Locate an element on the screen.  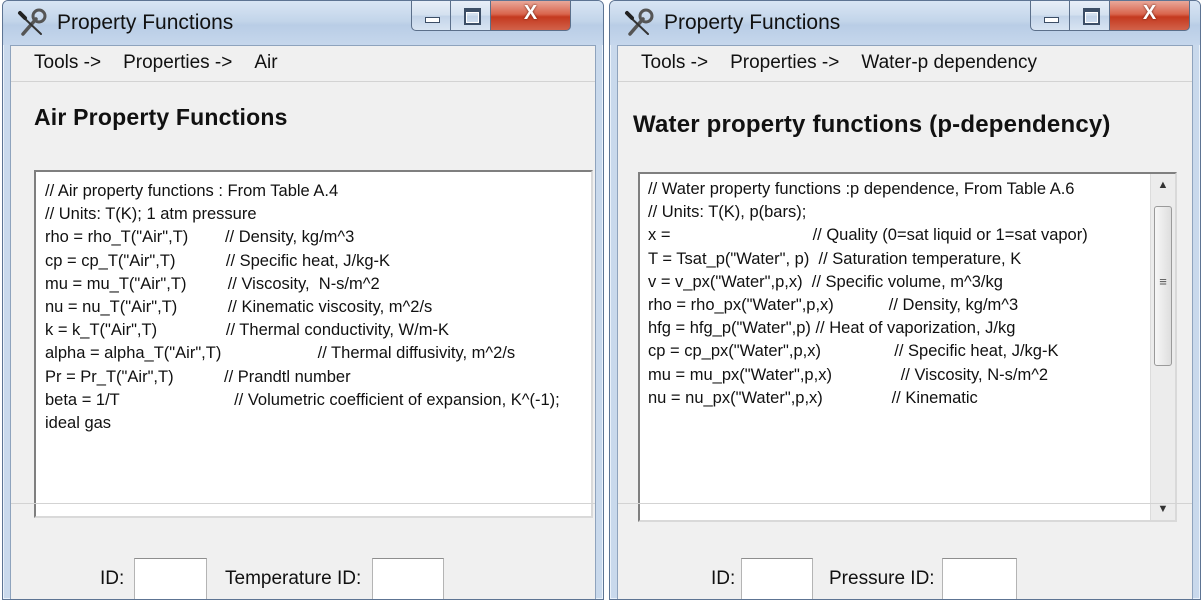
pressure-id-label: Pressure ID: is located at coordinates (882, 578).